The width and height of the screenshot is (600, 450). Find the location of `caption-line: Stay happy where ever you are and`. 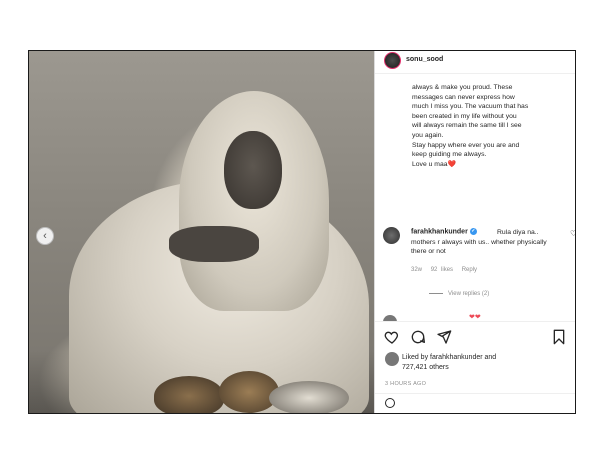

caption-line: Stay happy where ever you are and is located at coordinates (466, 145).